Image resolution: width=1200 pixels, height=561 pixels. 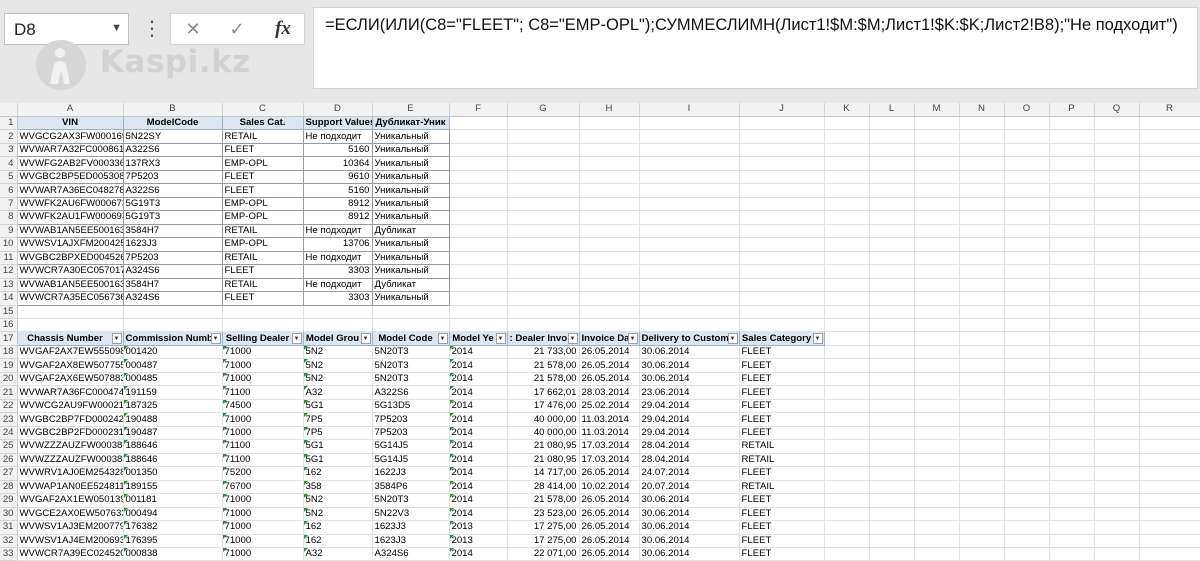 What do you see at coordinates (172, 338) in the screenshot?
I see `header-cell: Commission Numbe ▼` at bounding box center [172, 338].